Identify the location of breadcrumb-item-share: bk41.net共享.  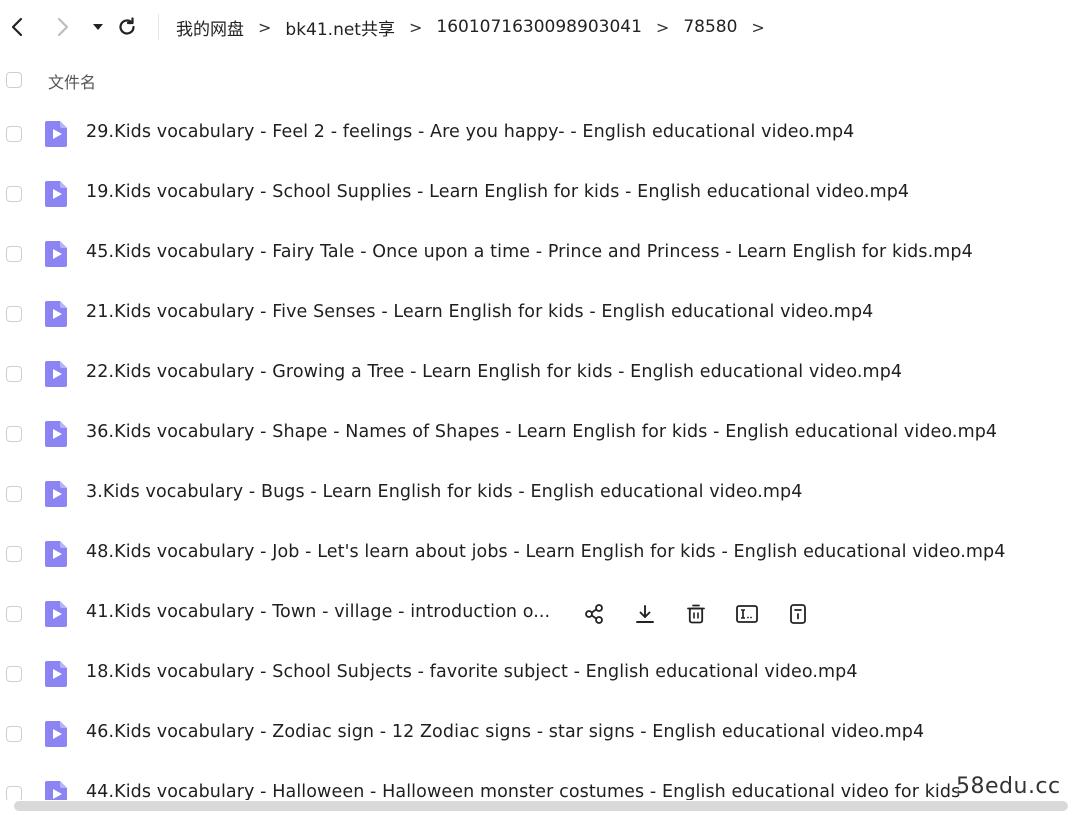
(340, 27).